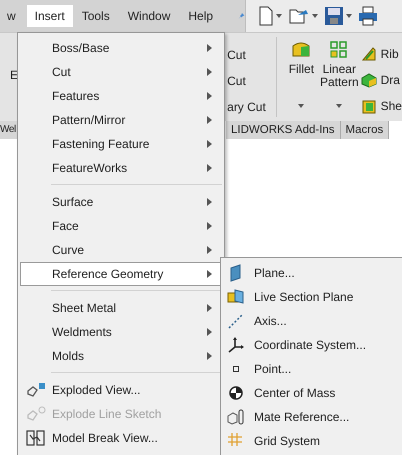 The height and width of the screenshot is (455, 402). Describe the element at coordinates (334, 16) in the screenshot. I see `save-icon` at that location.